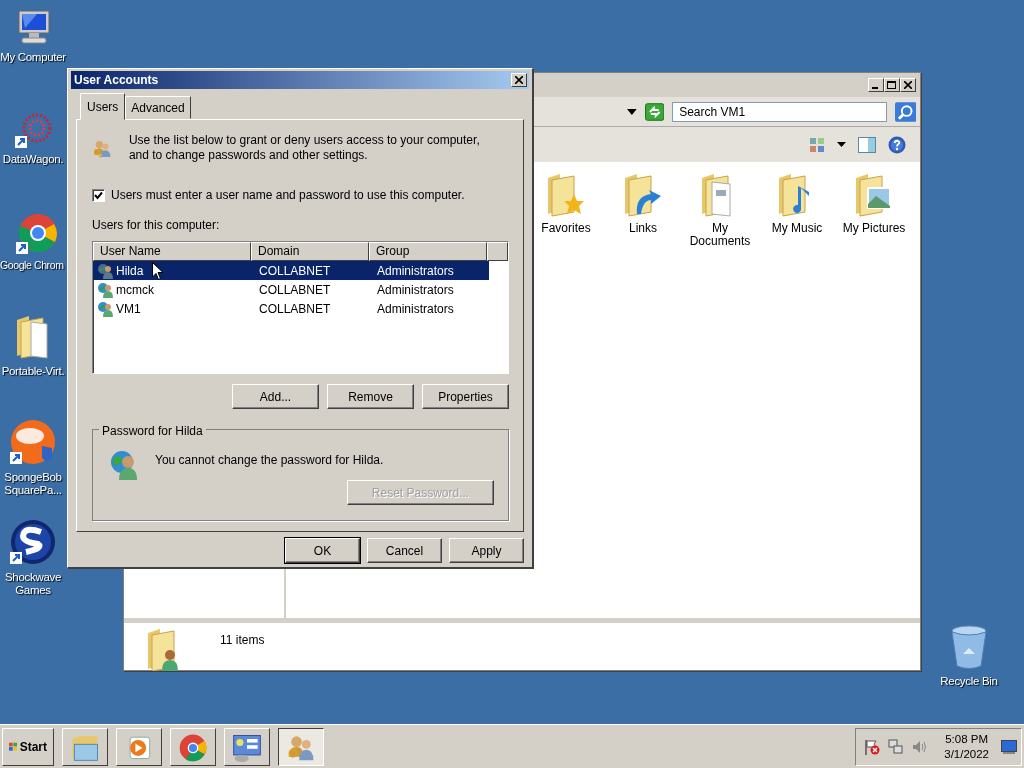 The width and height of the screenshot is (1024, 768). What do you see at coordinates (404, 550) in the screenshot?
I see `dialog-button: Cancel` at bounding box center [404, 550].